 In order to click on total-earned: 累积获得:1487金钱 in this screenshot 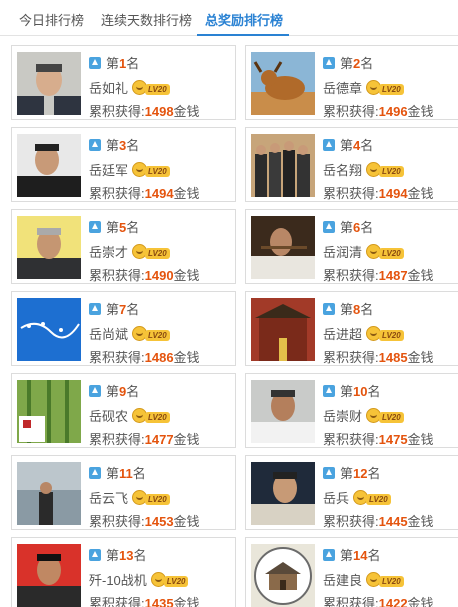, I will do `click(378, 275)`.